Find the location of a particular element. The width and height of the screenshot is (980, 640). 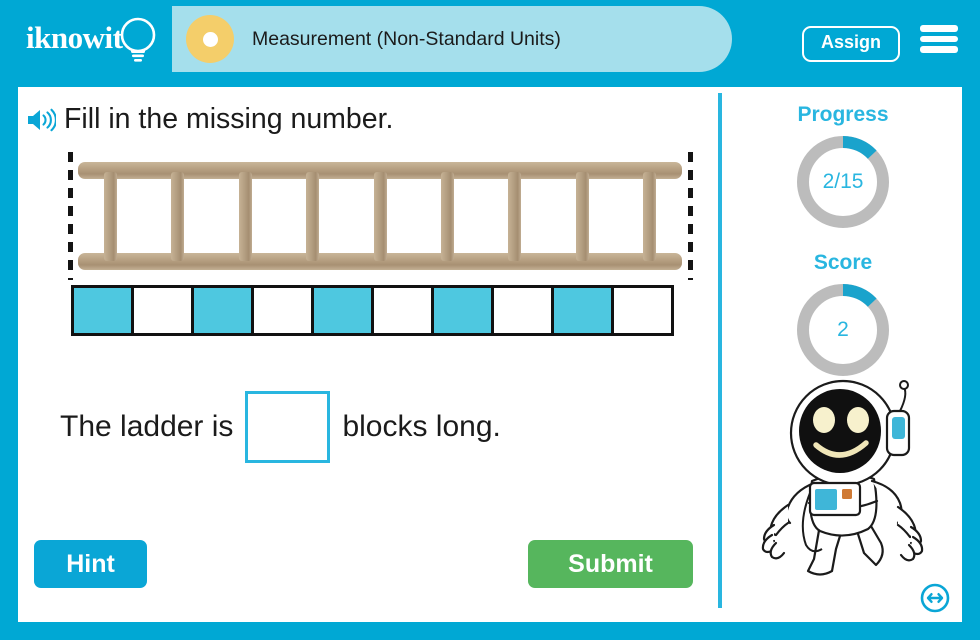

ladder-graphic is located at coordinates (380, 216).